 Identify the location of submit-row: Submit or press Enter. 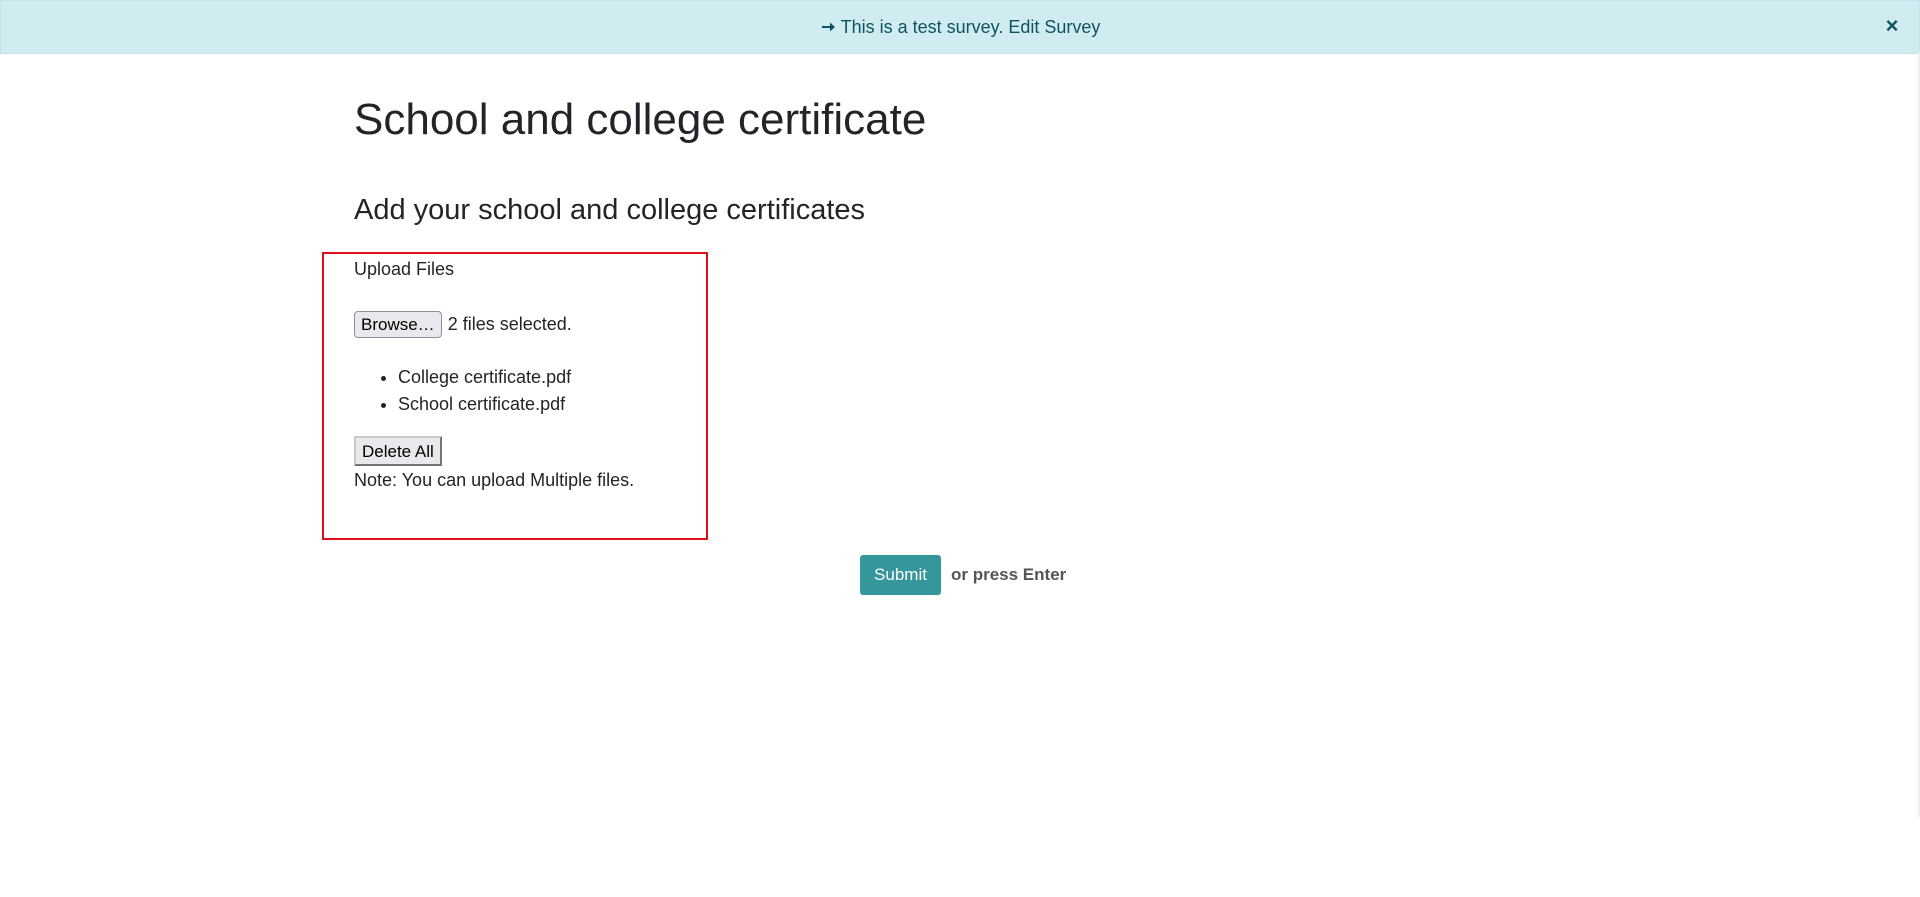
(963, 575).